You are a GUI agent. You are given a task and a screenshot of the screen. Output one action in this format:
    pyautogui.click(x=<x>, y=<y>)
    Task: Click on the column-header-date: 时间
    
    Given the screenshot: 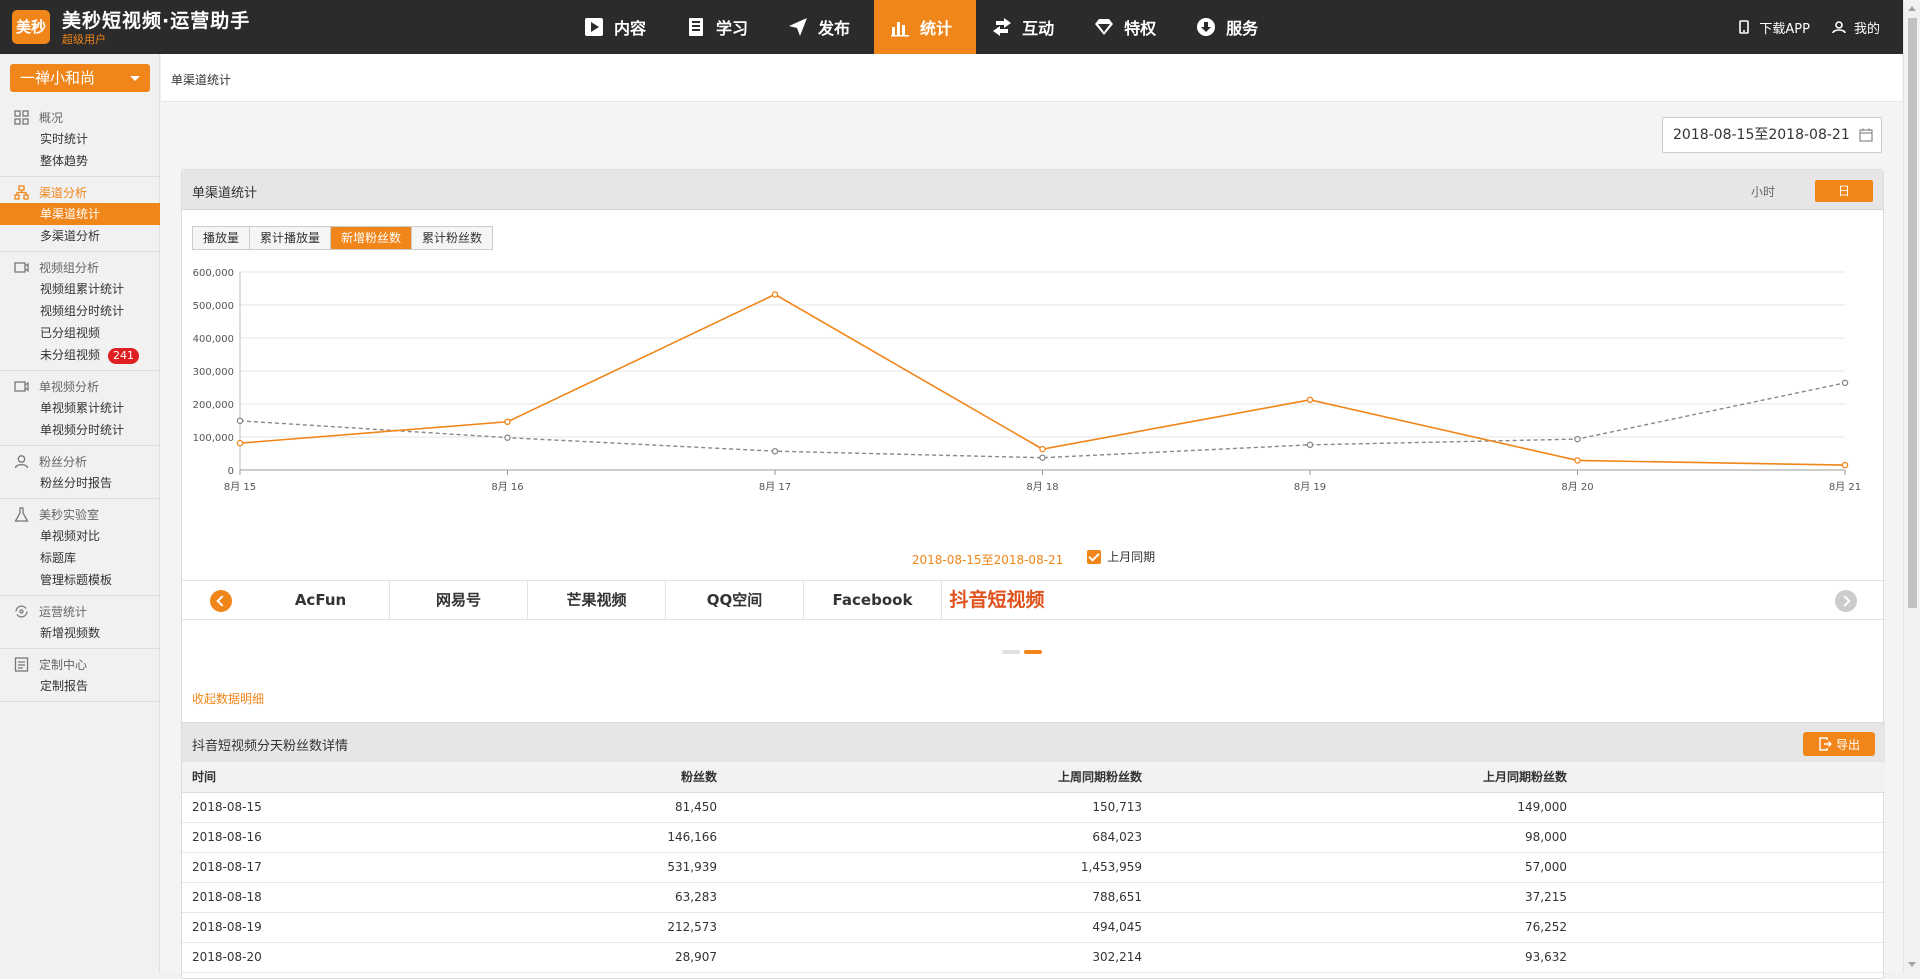 What is the action you would take?
    pyautogui.click(x=322, y=777)
    